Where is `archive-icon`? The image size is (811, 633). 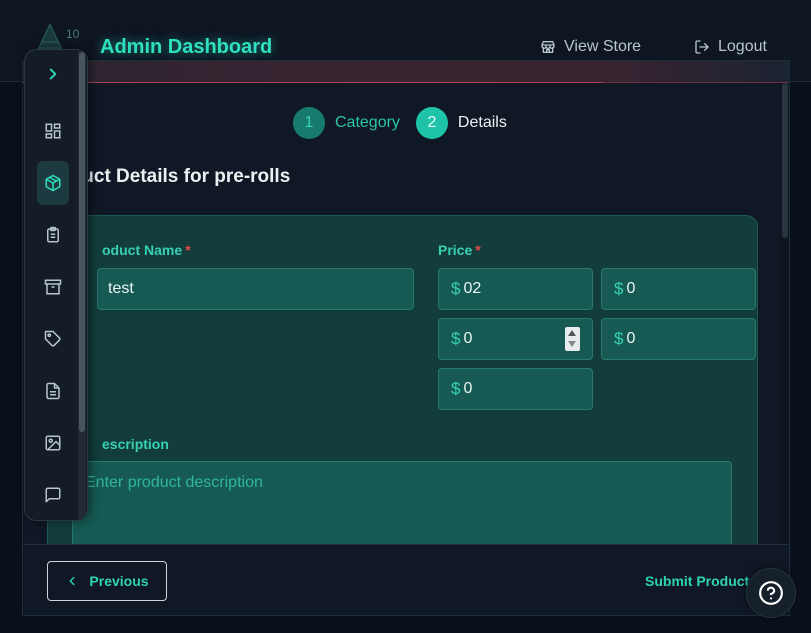
archive-icon is located at coordinates (53, 287).